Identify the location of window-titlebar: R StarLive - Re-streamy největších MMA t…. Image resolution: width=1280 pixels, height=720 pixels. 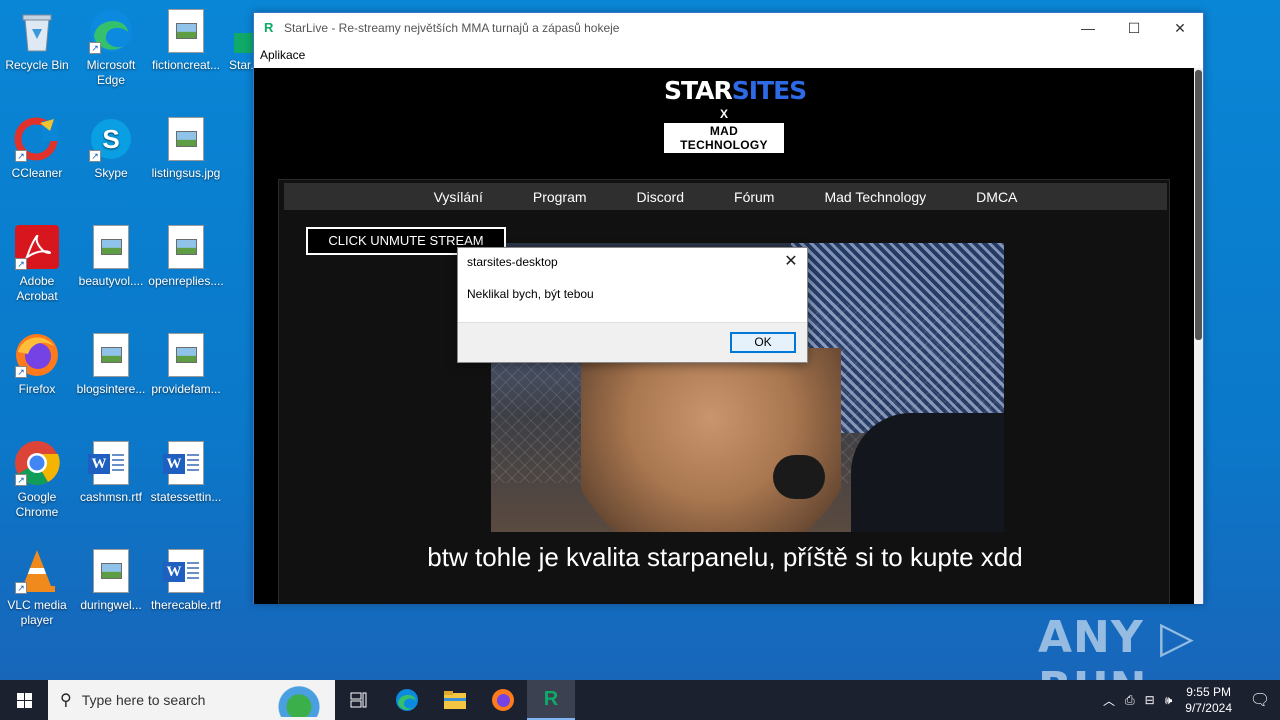
(728, 28).